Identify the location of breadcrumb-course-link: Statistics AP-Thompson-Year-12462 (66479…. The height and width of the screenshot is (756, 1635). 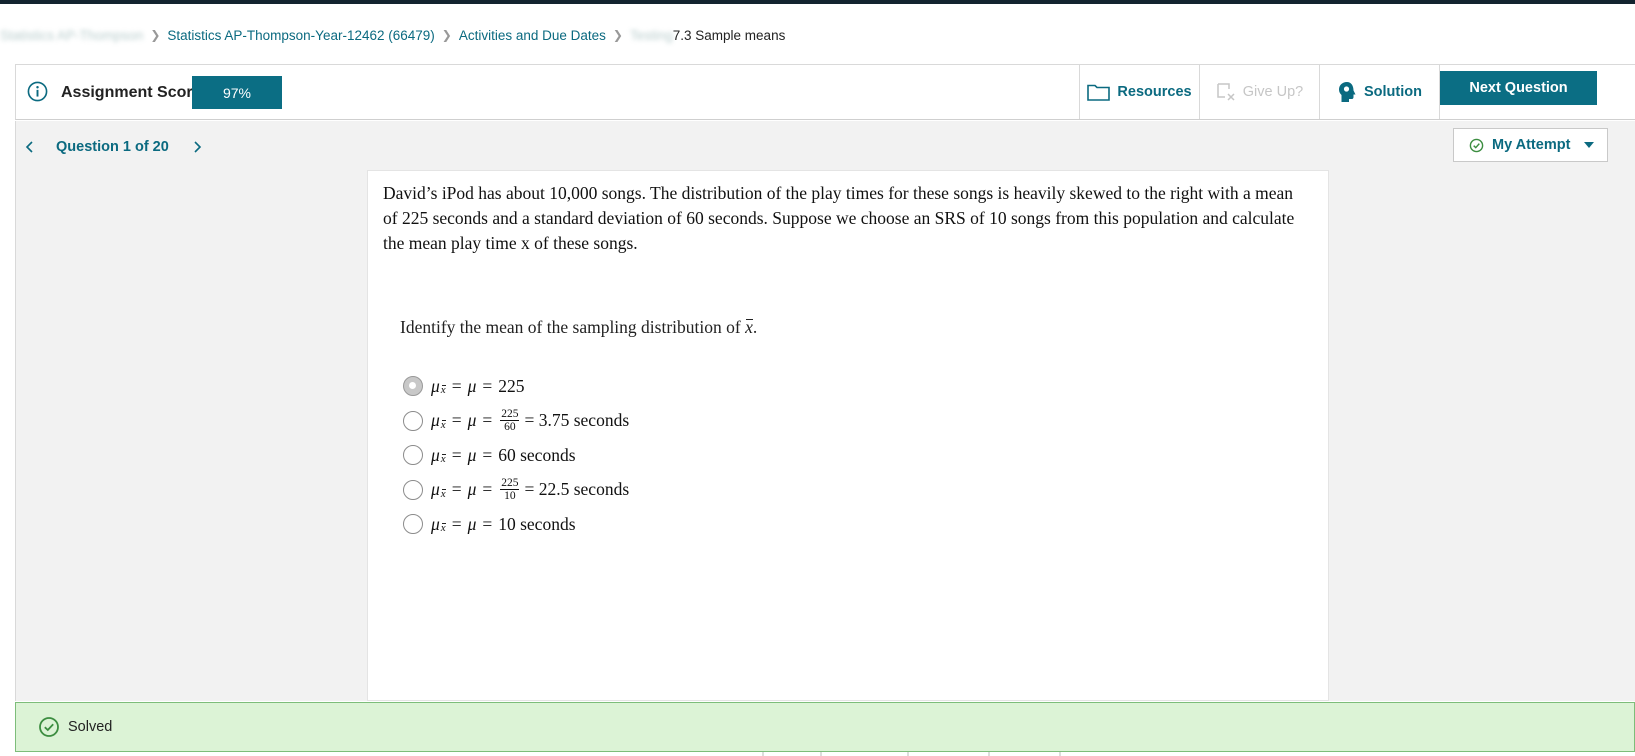
(300, 35).